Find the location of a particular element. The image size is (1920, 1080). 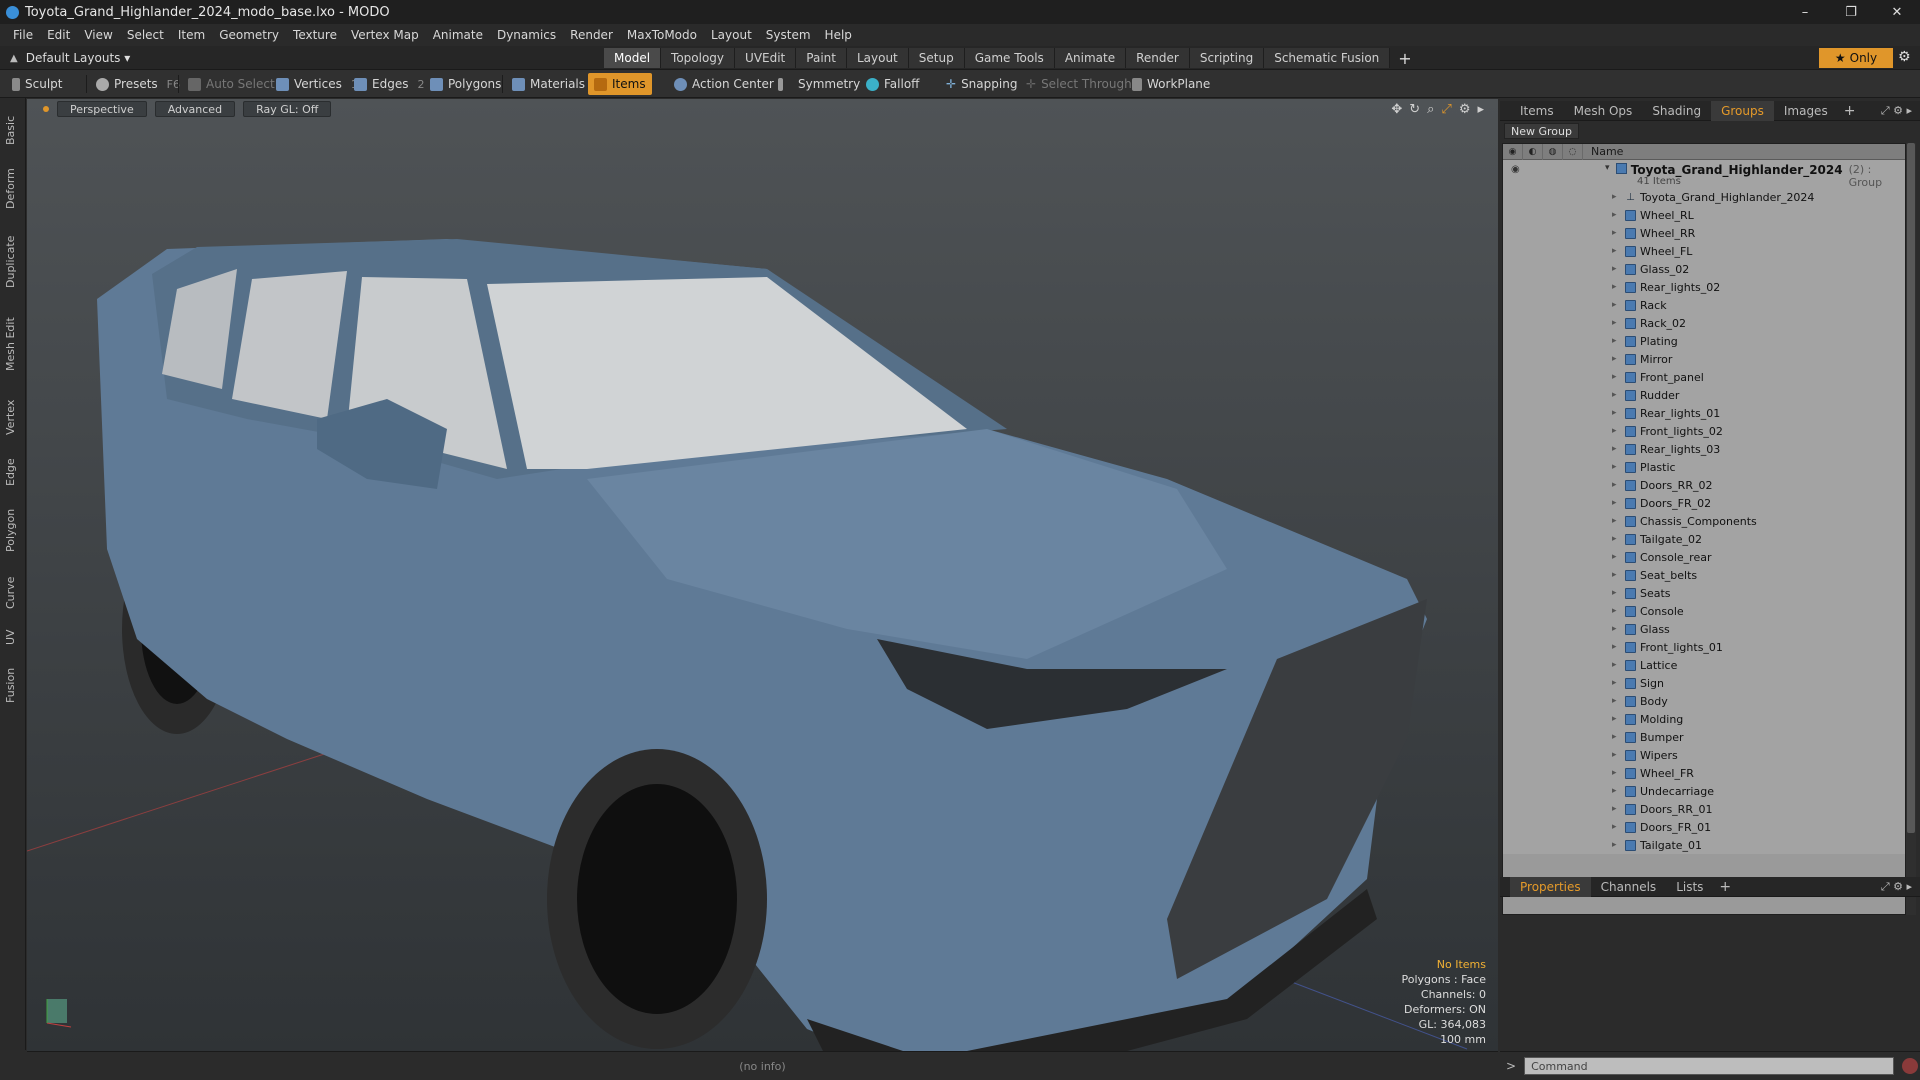

name-column-header: Name is located at coordinates (1603, 151).